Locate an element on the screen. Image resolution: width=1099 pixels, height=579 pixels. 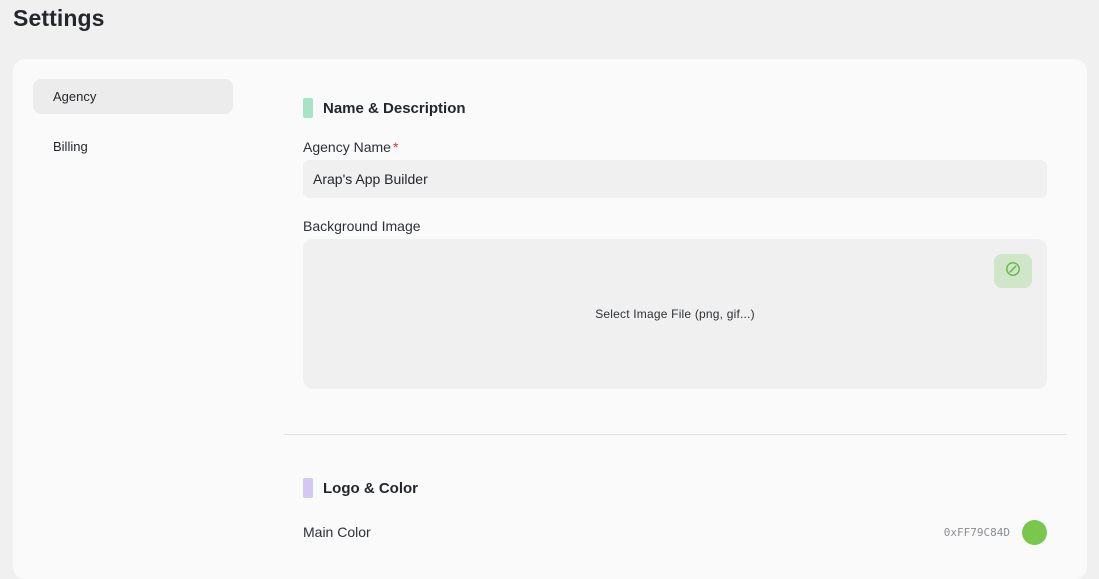
section-title: Logo & Color is located at coordinates (370, 488).